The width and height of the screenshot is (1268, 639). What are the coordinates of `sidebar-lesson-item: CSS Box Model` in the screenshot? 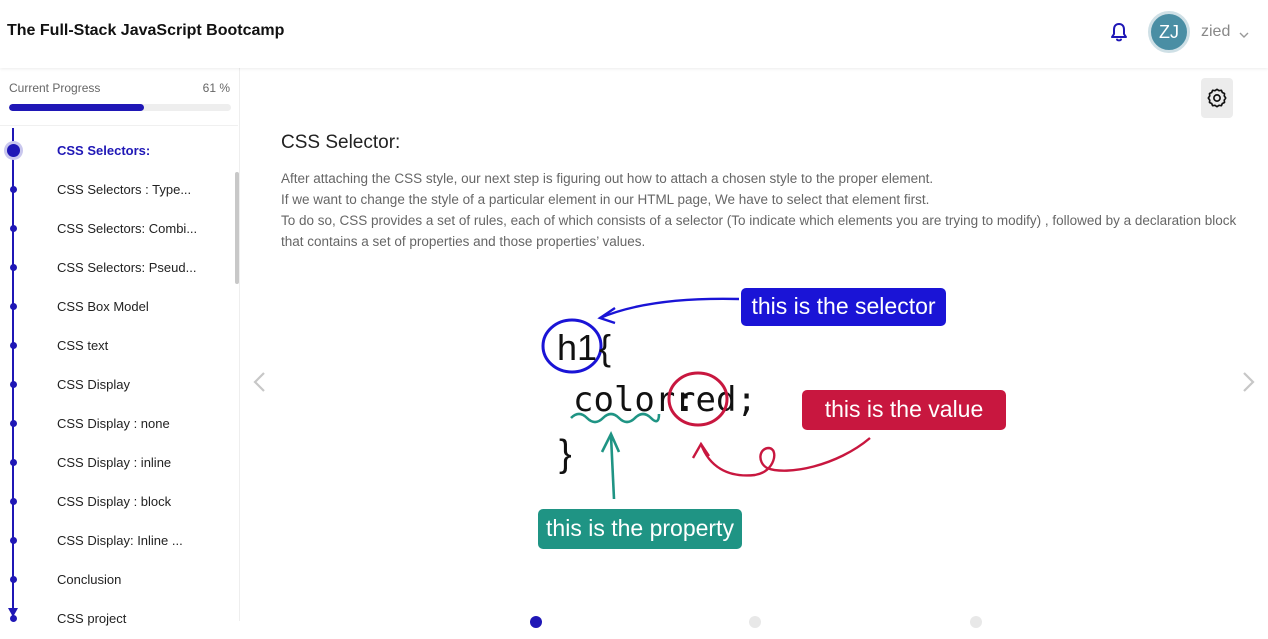 It's located at (116, 307).